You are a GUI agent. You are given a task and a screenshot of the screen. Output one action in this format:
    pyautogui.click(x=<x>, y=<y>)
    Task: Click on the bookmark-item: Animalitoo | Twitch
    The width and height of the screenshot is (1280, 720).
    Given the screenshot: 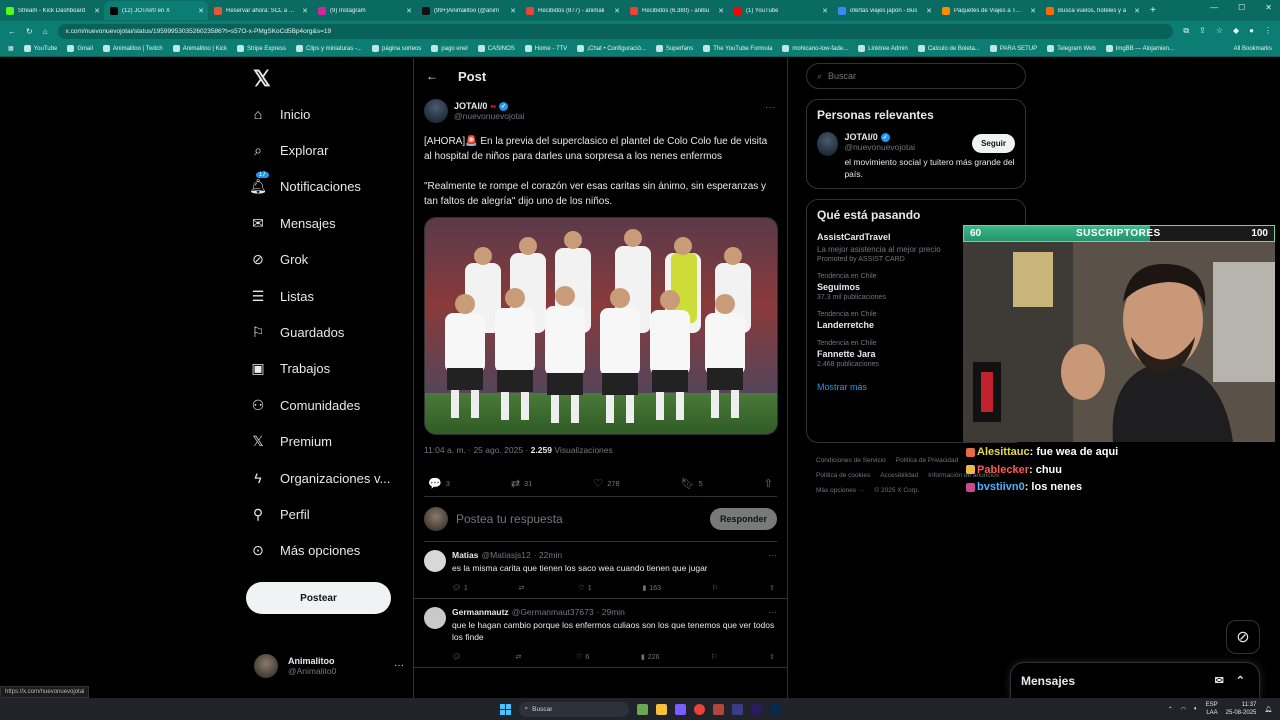 What is the action you would take?
    pyautogui.click(x=132, y=48)
    